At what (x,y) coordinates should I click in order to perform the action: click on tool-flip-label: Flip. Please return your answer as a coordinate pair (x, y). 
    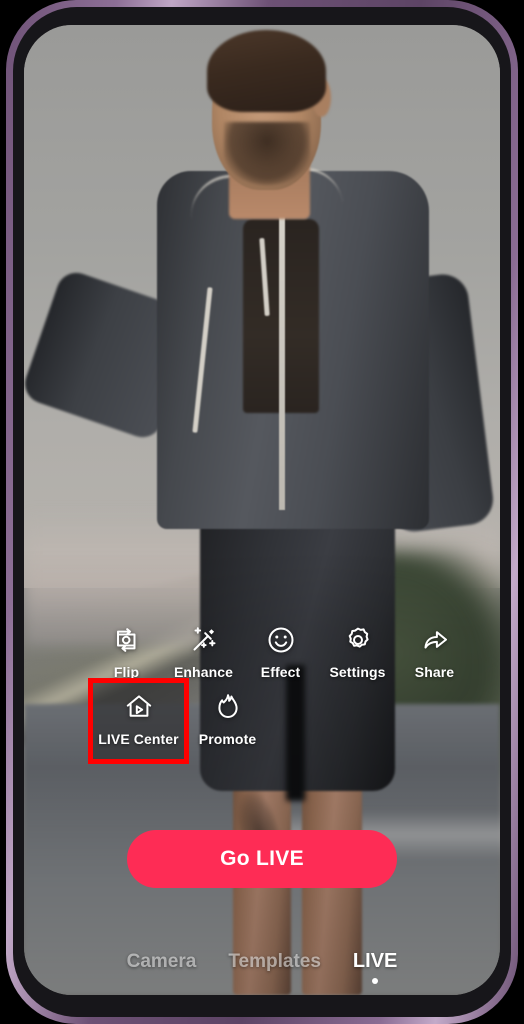
    Looking at the image, I should click on (126, 672).